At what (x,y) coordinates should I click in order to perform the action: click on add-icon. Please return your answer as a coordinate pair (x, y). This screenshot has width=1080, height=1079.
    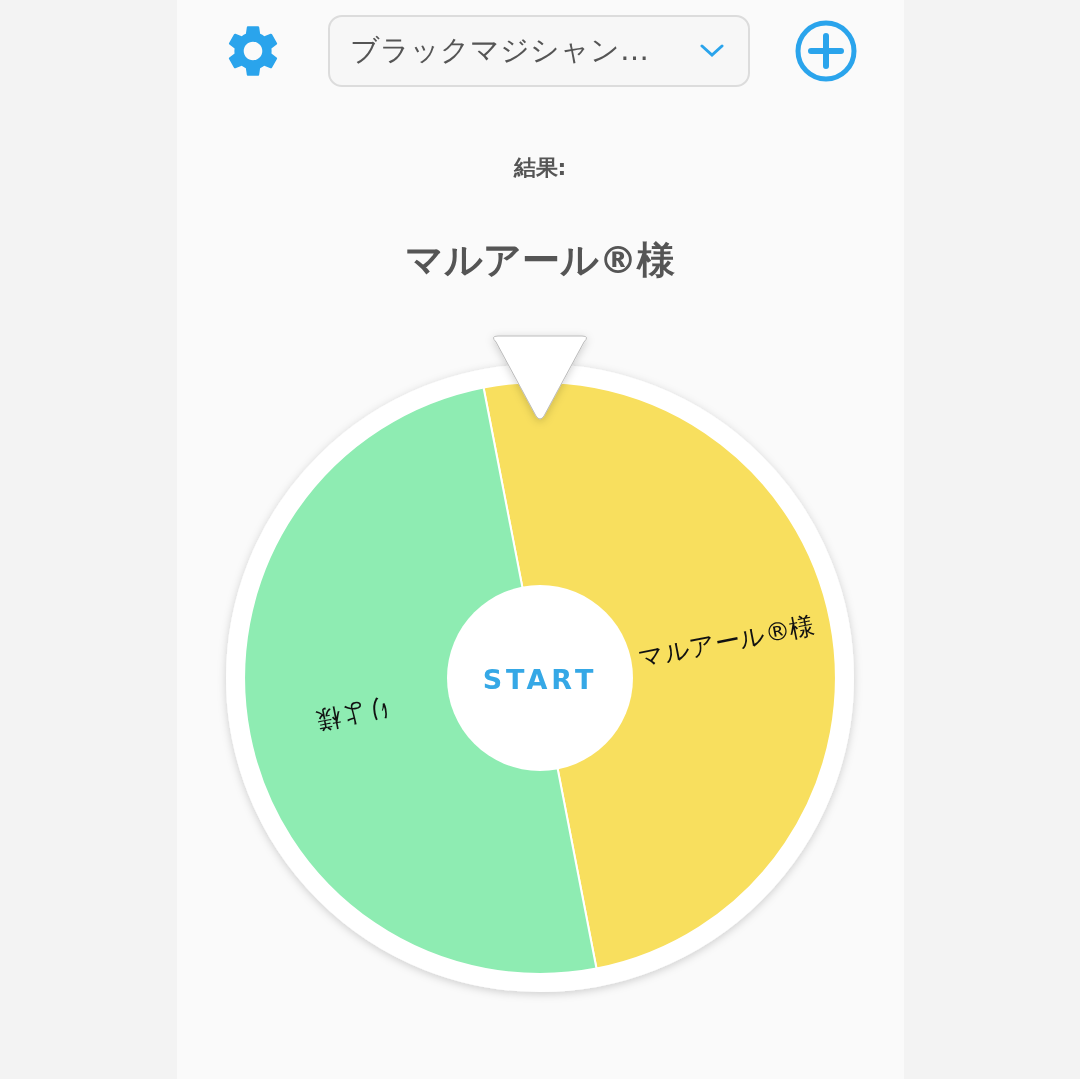
    Looking at the image, I should click on (826, 51).